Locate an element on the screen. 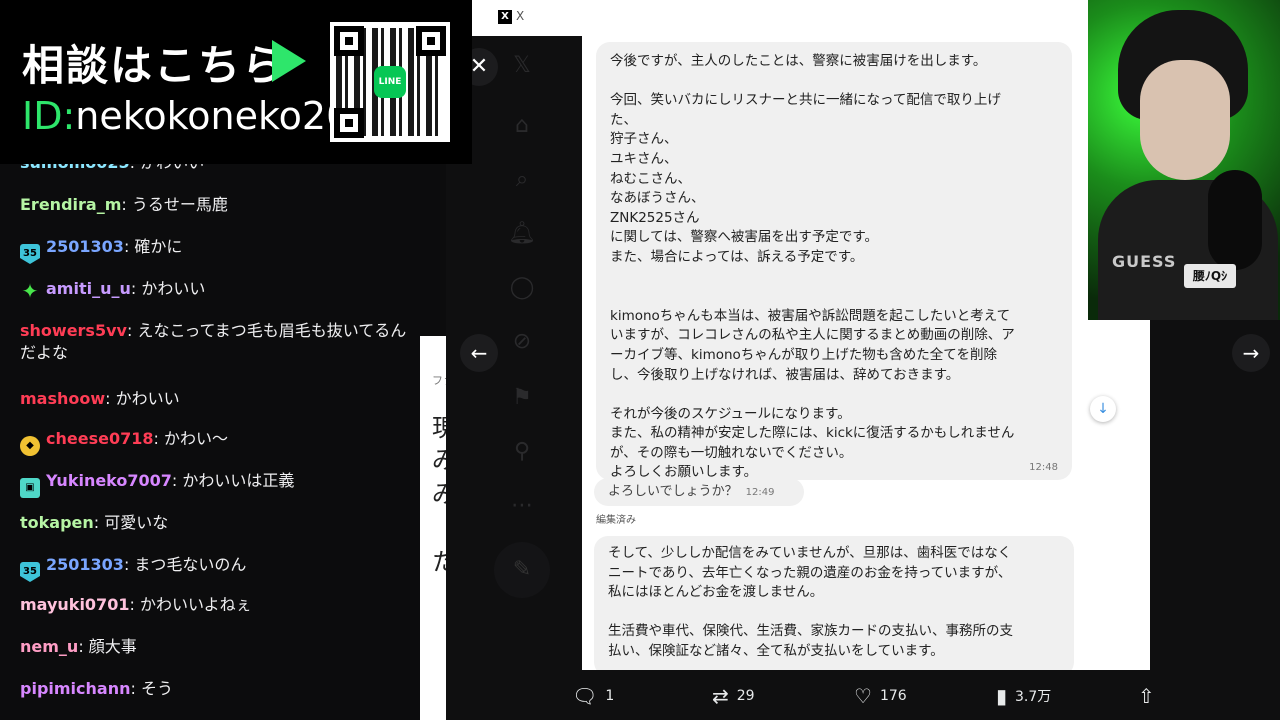 This screenshot has height=720, width=1280. repost-button: ⇄ 29 is located at coordinates (733, 696).